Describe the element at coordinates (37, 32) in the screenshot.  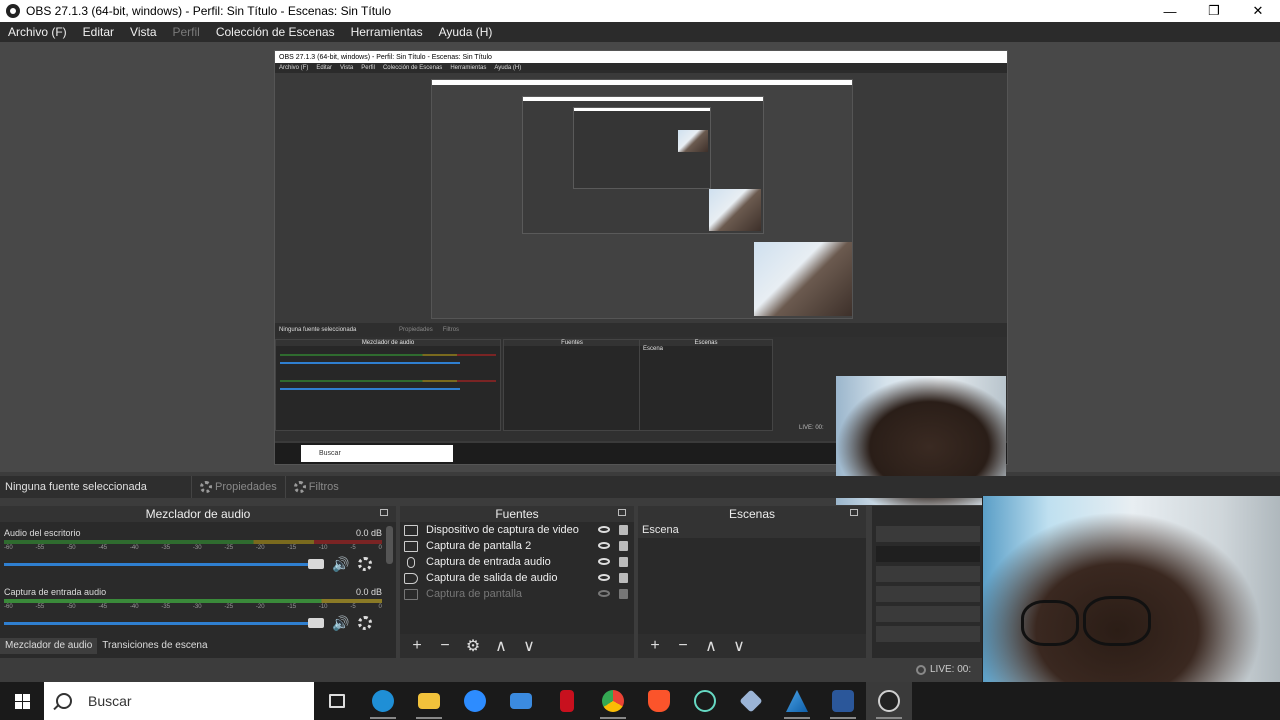
I see `menu-archivo: Archivo (F)` at that location.